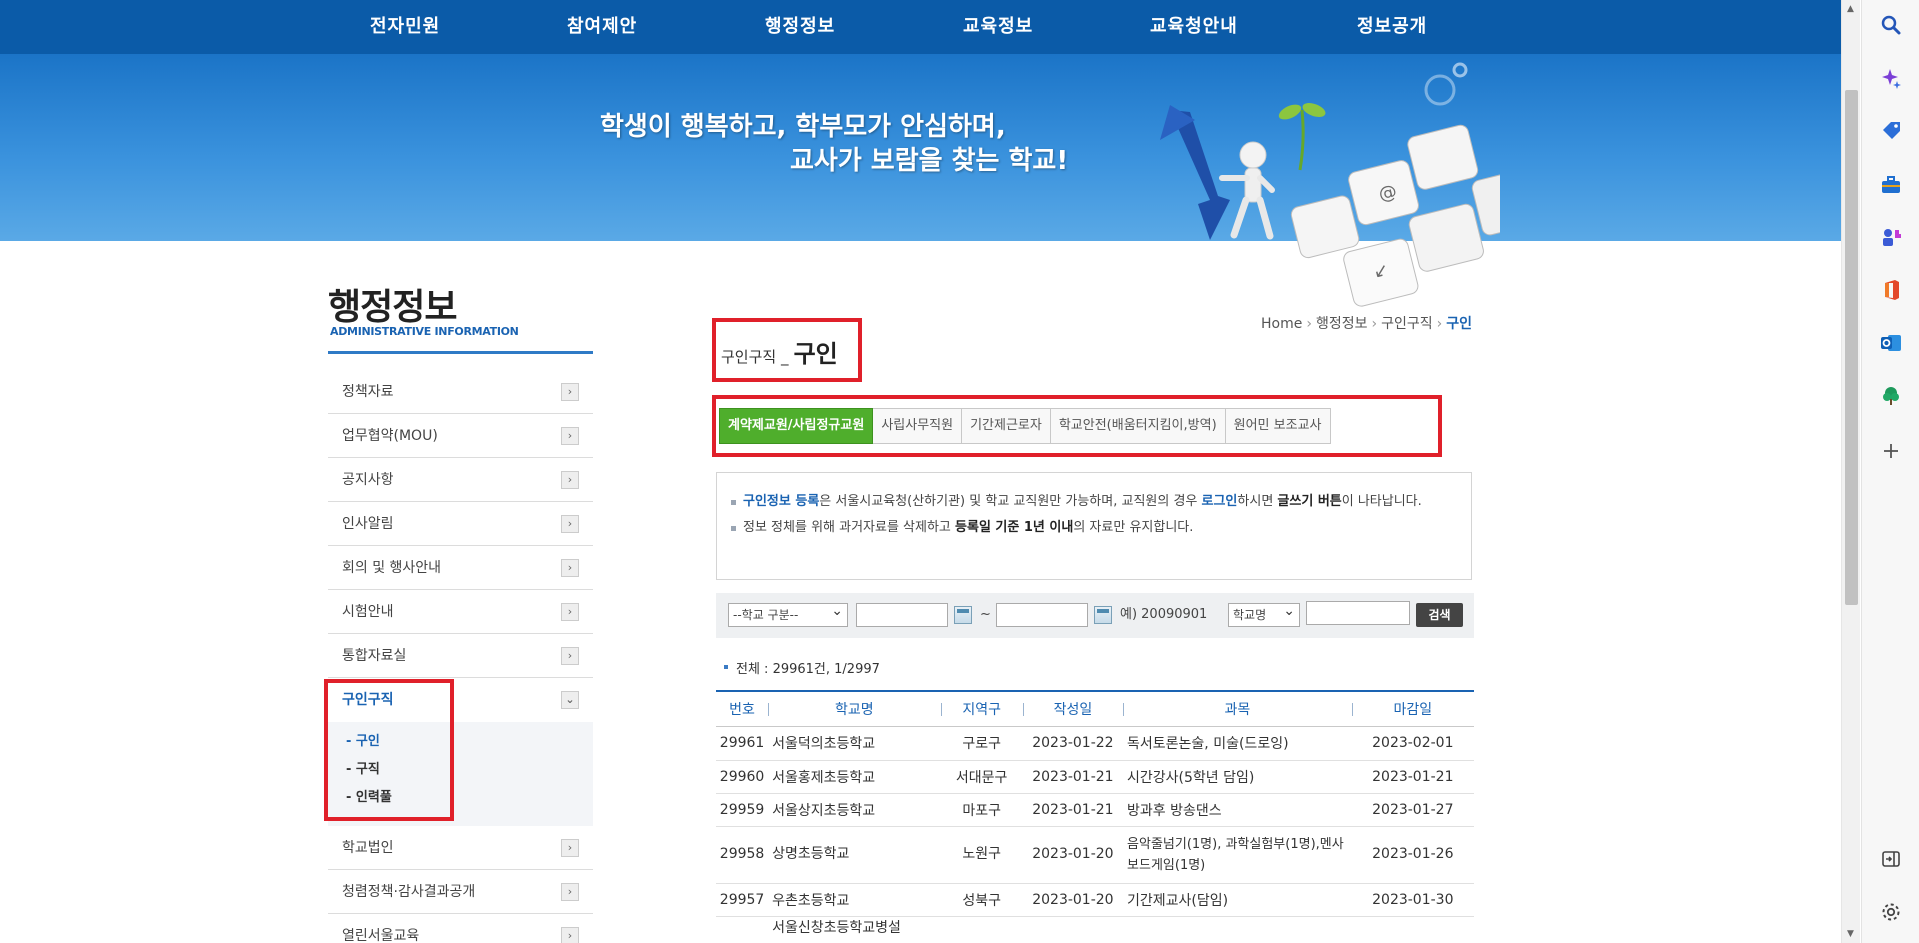 This screenshot has width=1919, height=943. What do you see at coordinates (1281, 324) in the screenshot?
I see `breadcrumb-home: Home` at bounding box center [1281, 324].